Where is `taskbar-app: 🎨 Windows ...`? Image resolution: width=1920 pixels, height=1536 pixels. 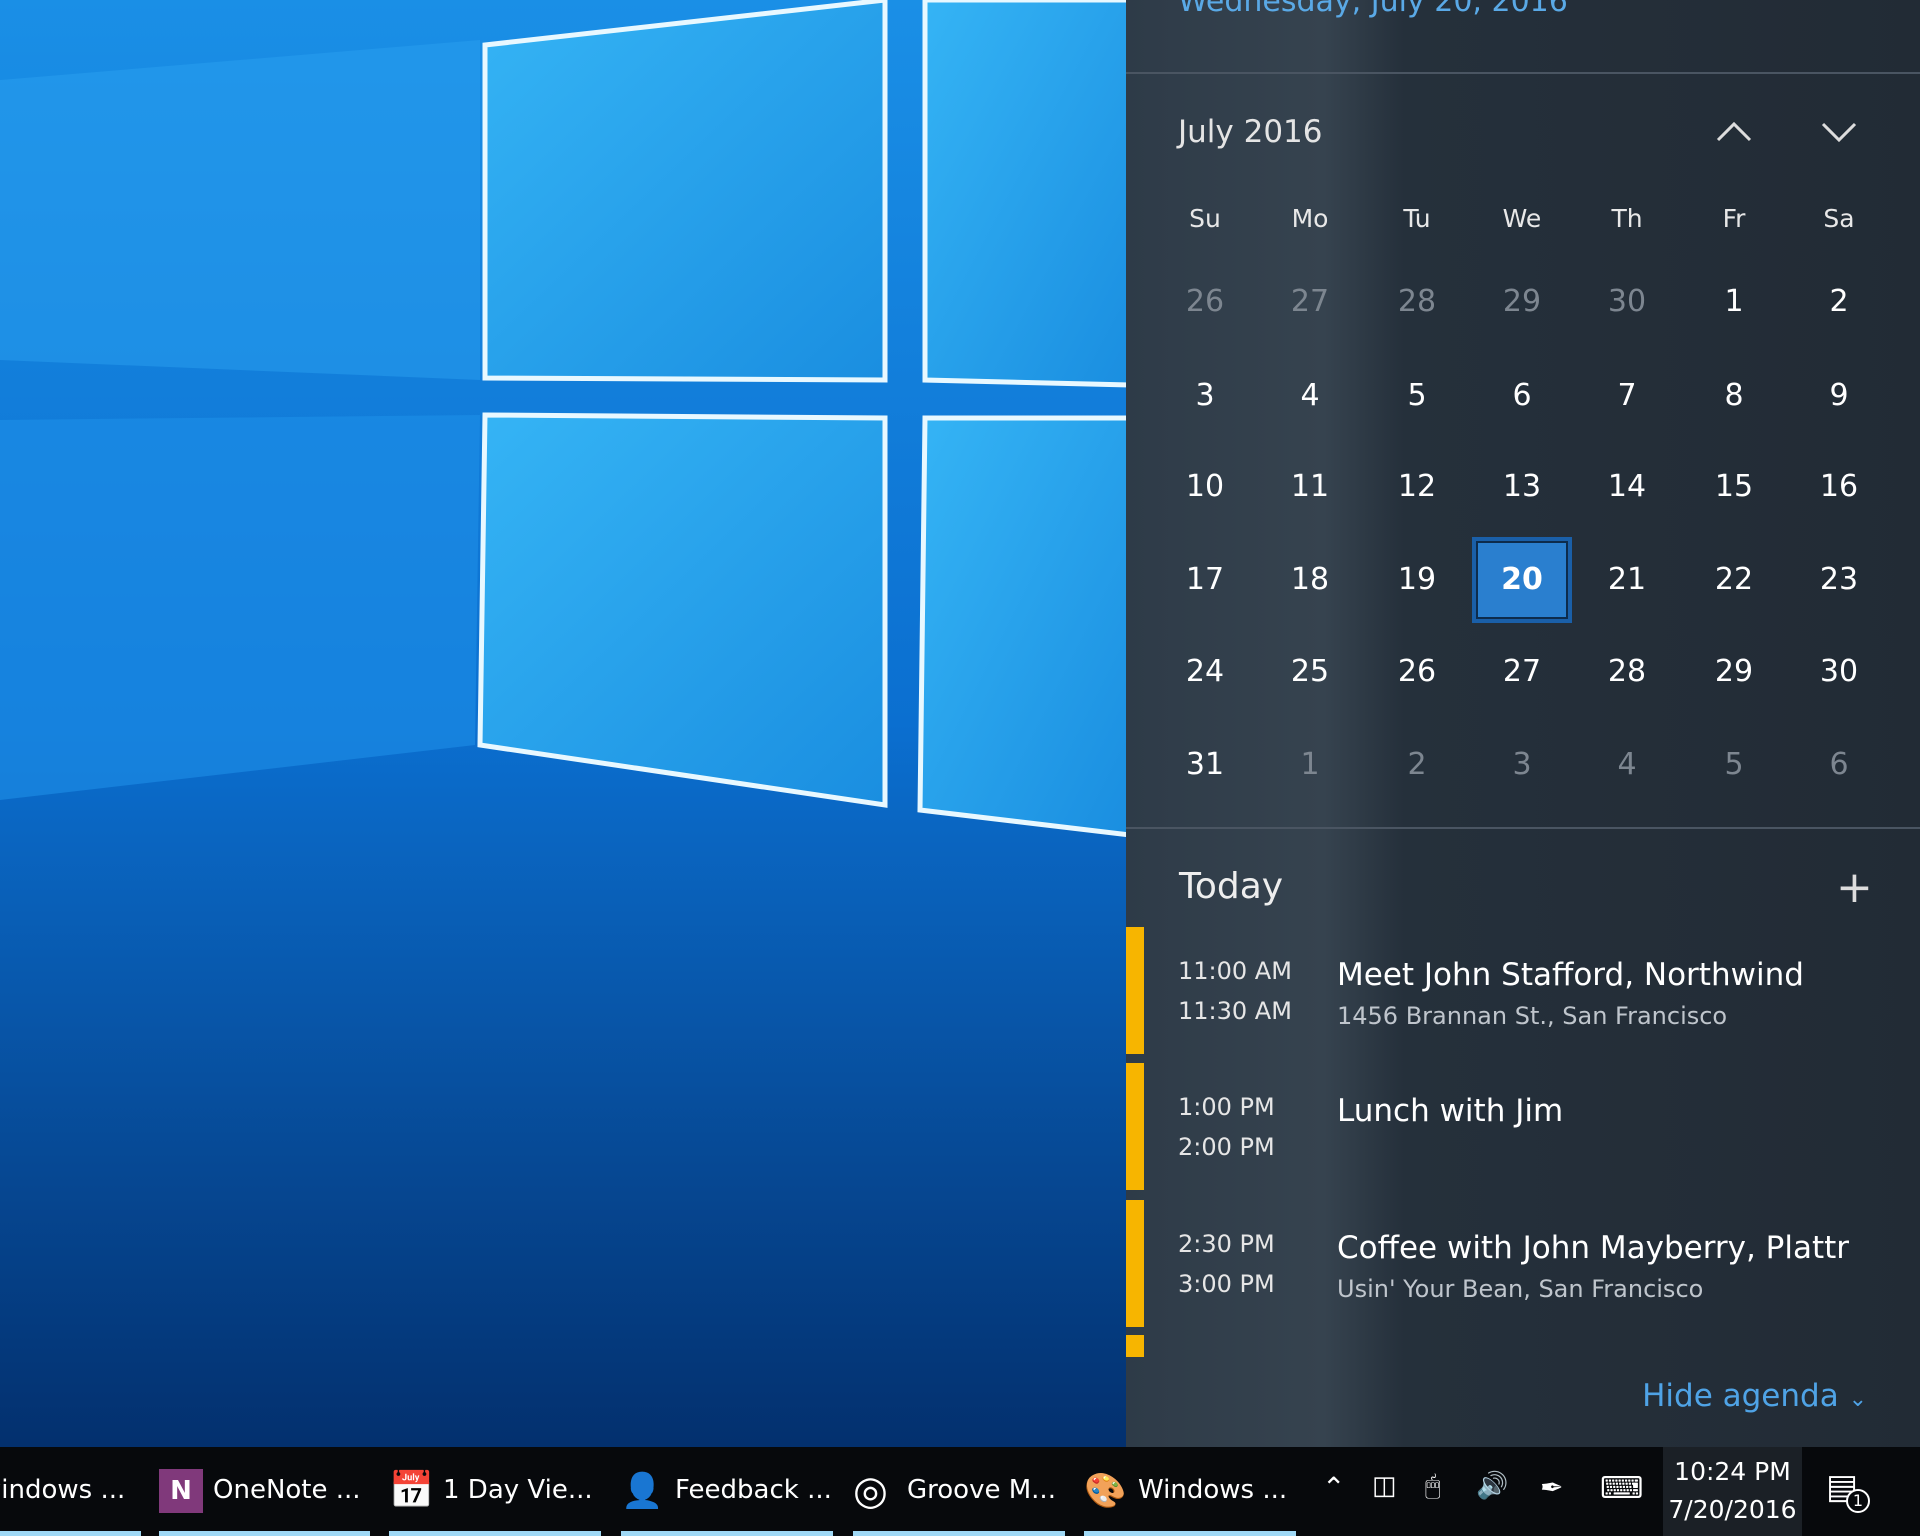 taskbar-app: 🎨 Windows ... is located at coordinates (1190, 1491).